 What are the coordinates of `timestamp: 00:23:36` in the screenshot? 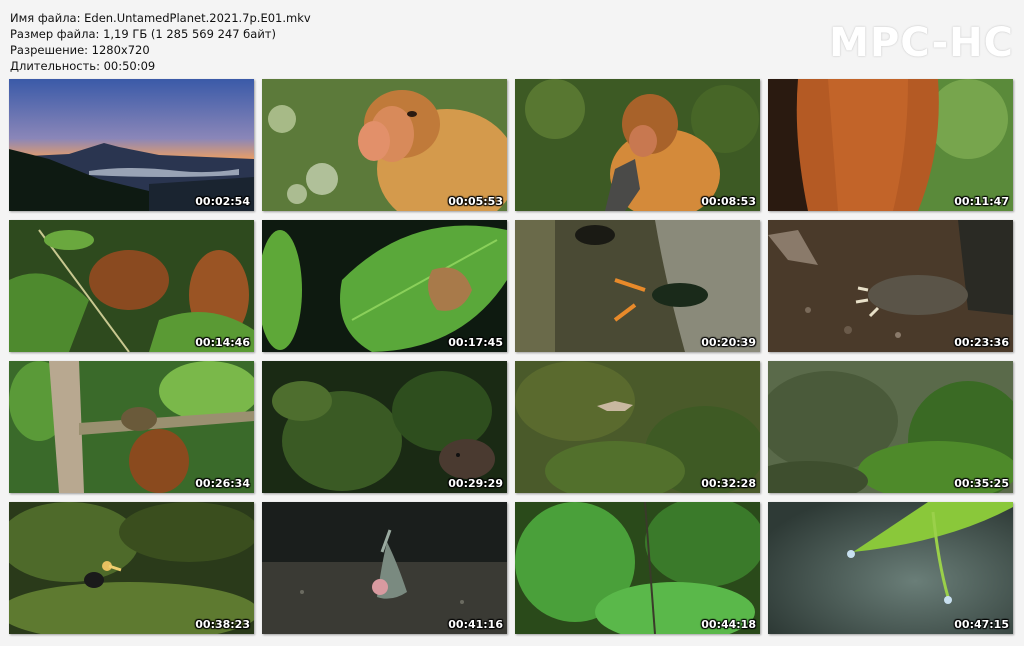 It's located at (981, 342).